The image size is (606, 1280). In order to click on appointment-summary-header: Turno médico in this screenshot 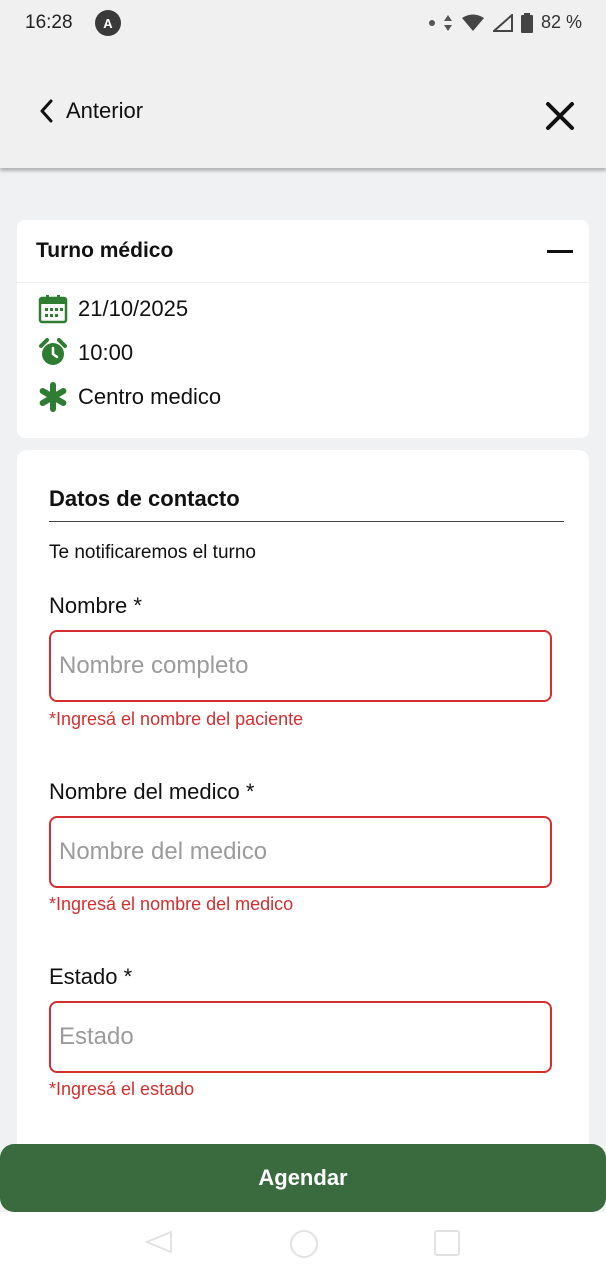, I will do `click(303, 251)`.